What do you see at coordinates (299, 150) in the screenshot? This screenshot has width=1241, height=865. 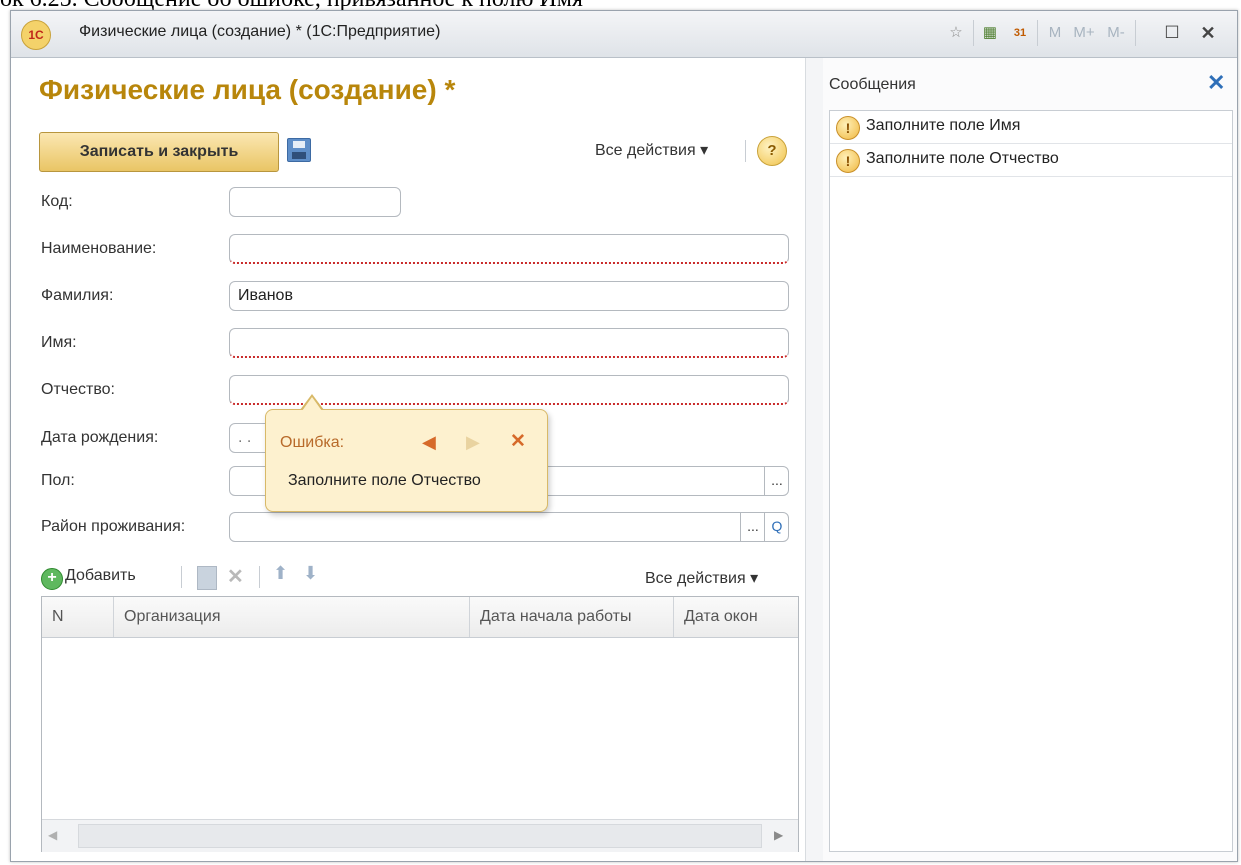 I see `save-icon` at bounding box center [299, 150].